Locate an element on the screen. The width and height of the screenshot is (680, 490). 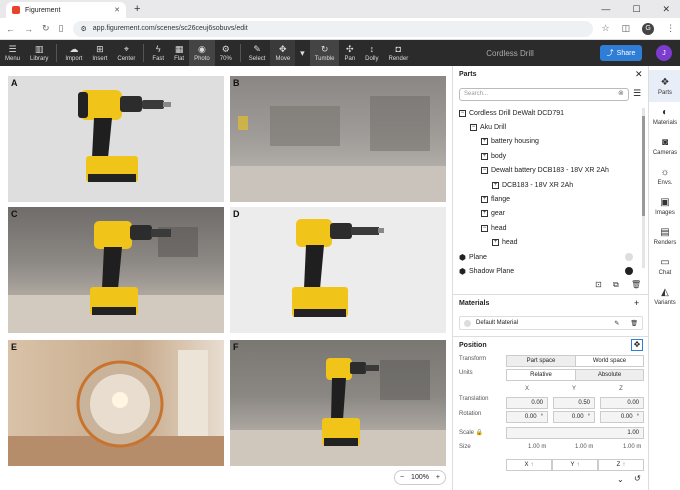
fast-button: ϟ Fast is located at coordinates (158, 53).